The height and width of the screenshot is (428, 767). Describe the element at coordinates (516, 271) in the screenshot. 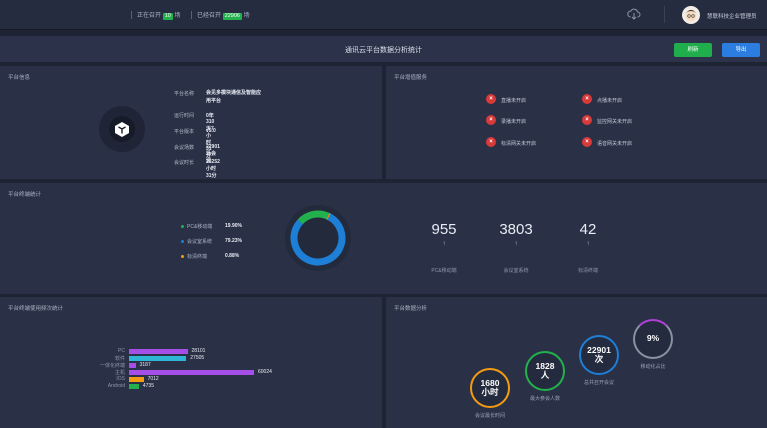

I see `stat-label: 会议室系统` at that location.